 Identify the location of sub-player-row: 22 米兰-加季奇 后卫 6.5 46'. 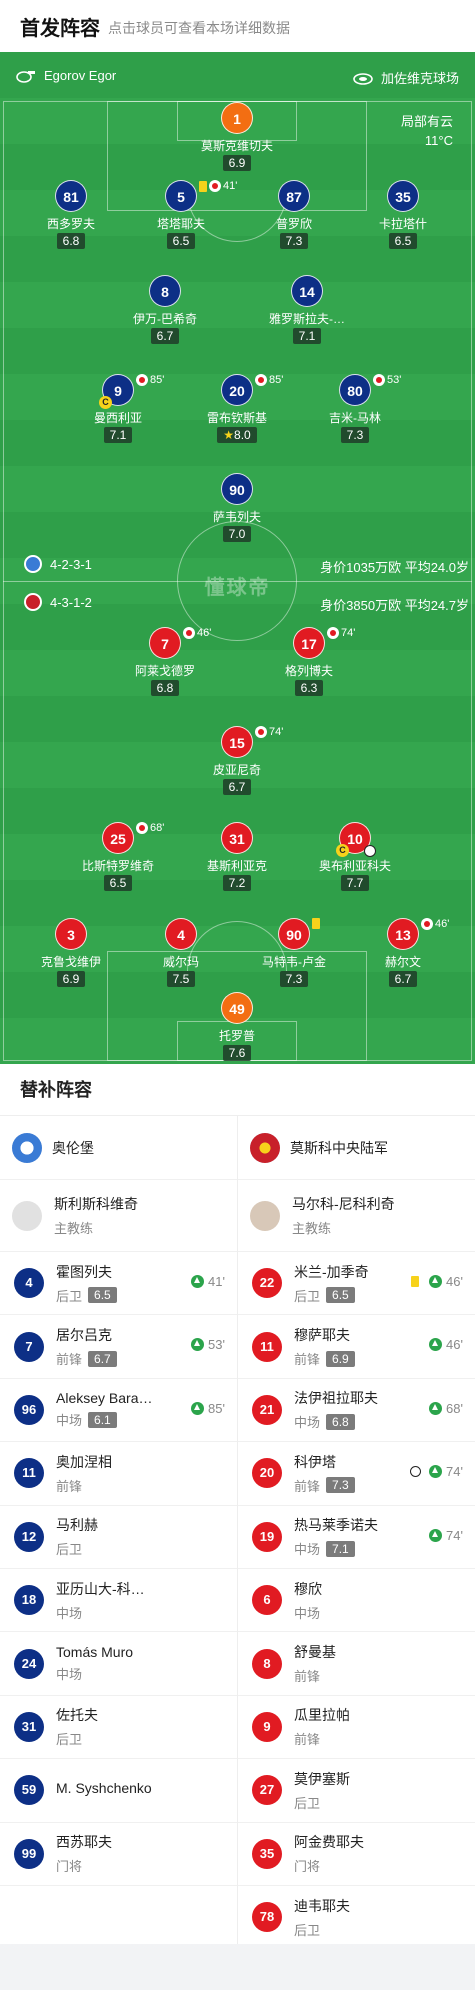
(356, 1284).